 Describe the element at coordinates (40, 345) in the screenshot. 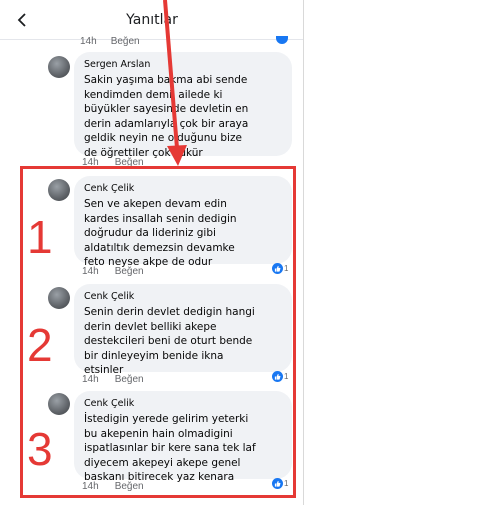

I see `annotation-number-2: 2` at that location.